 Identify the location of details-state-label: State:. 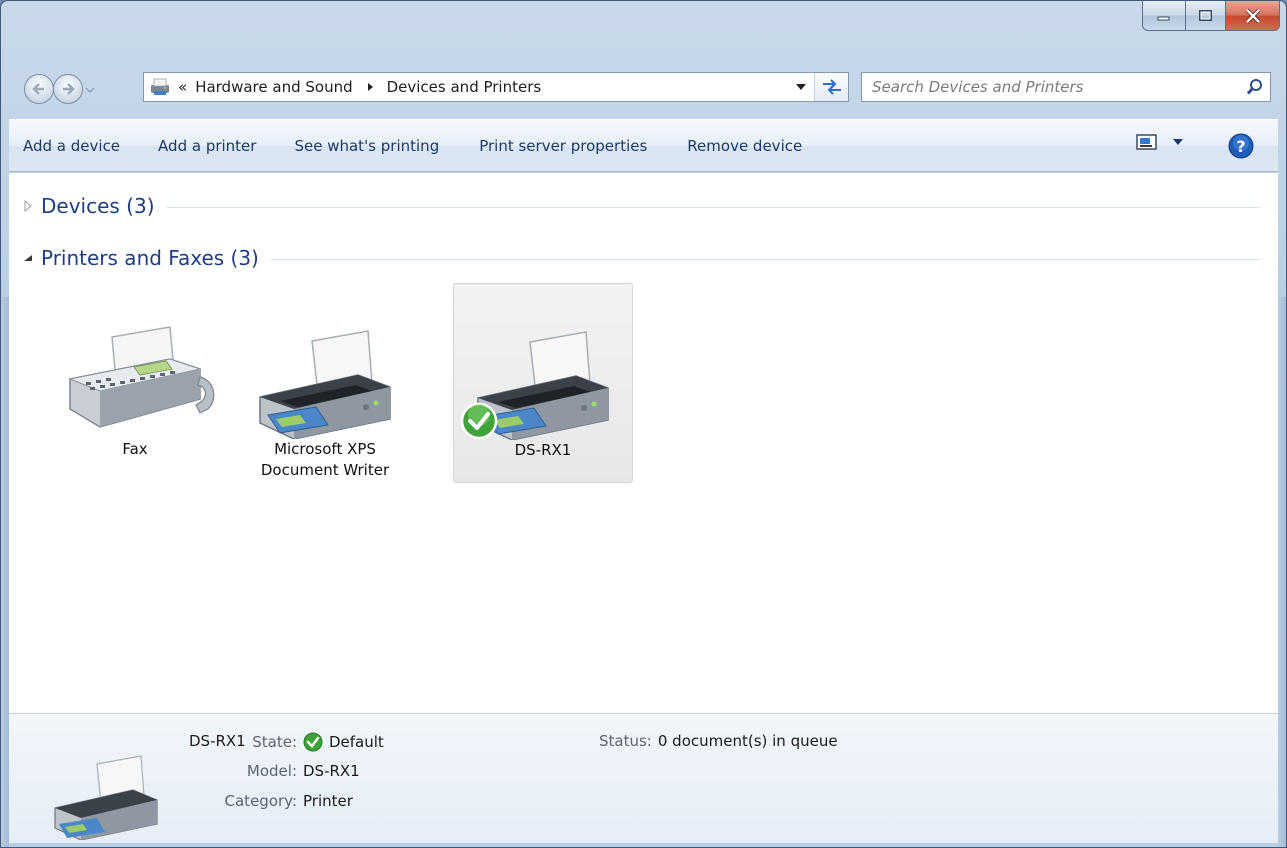
(274, 742).